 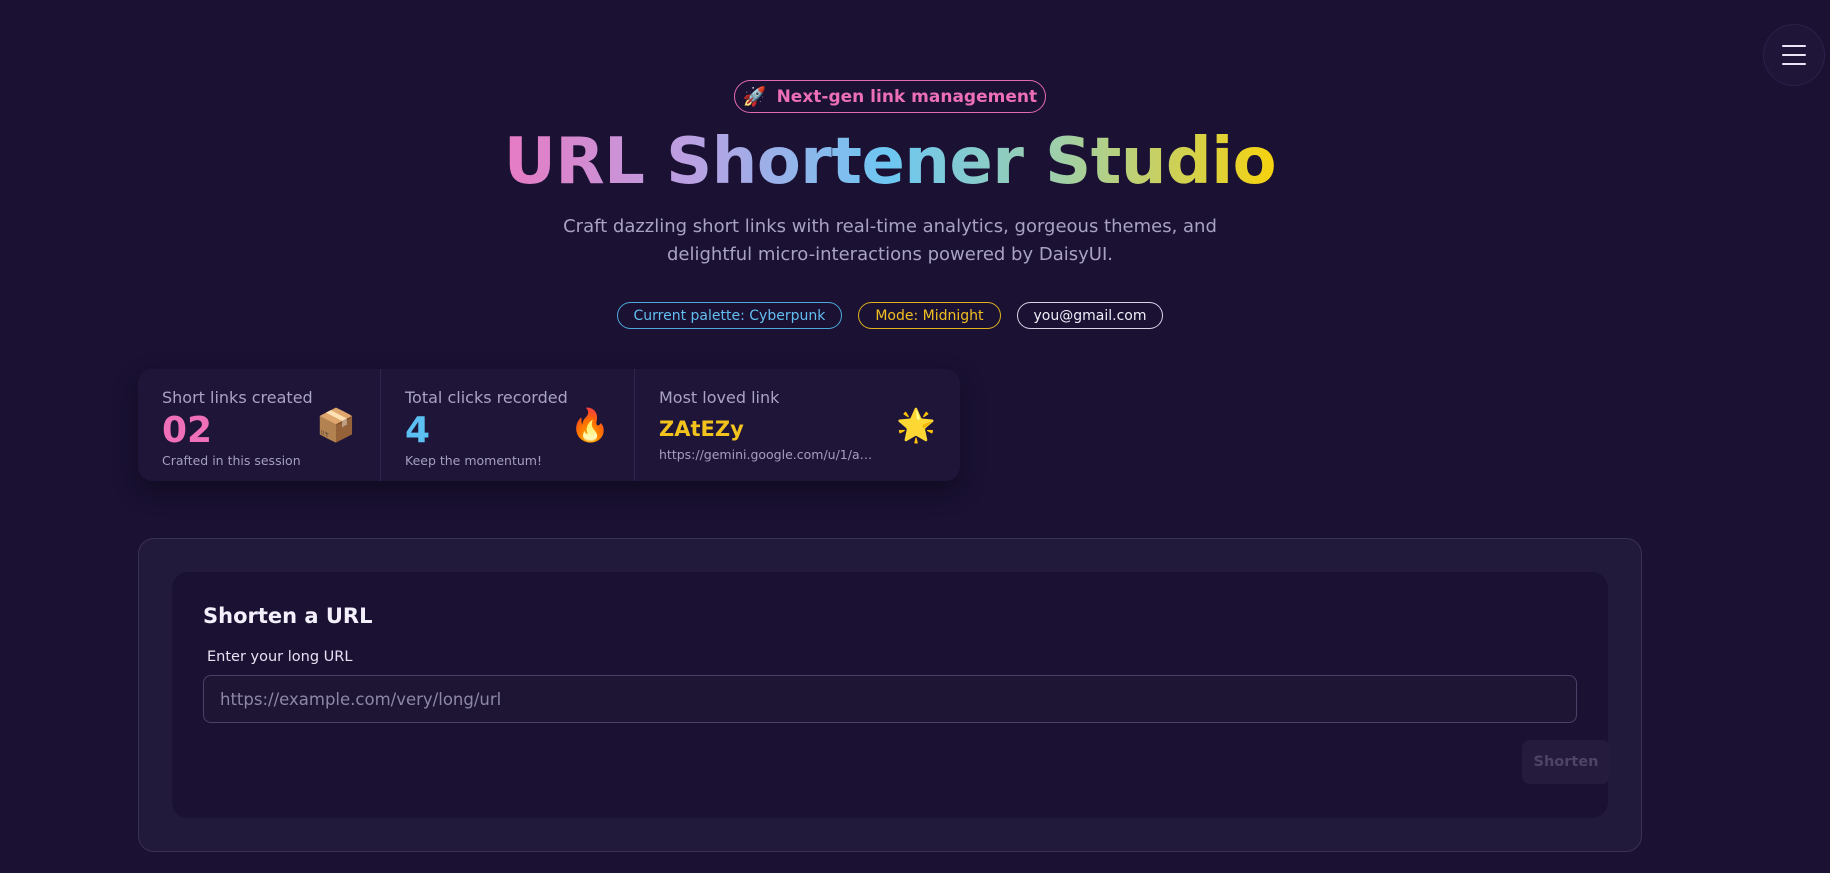 What do you see at coordinates (288, 616) in the screenshot?
I see `shorten-card-title: Shorten a URL` at bounding box center [288, 616].